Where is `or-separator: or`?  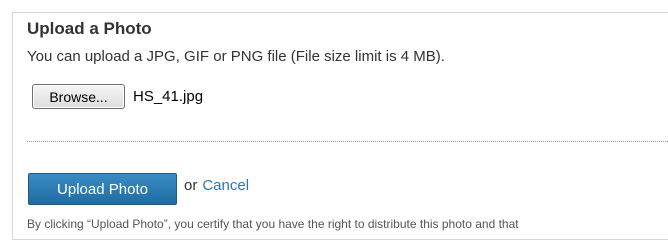
or-separator: or is located at coordinates (191, 185).